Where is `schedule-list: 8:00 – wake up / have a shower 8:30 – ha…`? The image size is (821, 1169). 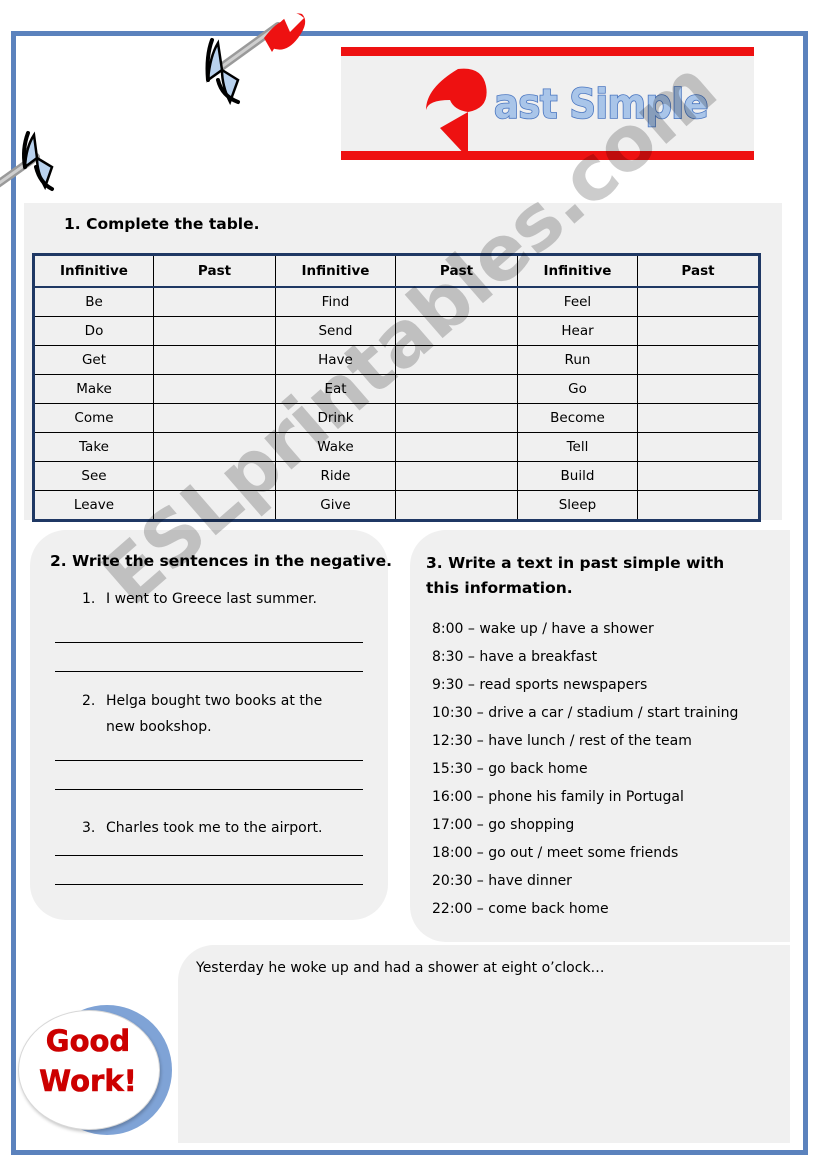
schedule-list: 8:00 – wake up / have a shower 8:30 – ha… is located at coordinates (602, 769).